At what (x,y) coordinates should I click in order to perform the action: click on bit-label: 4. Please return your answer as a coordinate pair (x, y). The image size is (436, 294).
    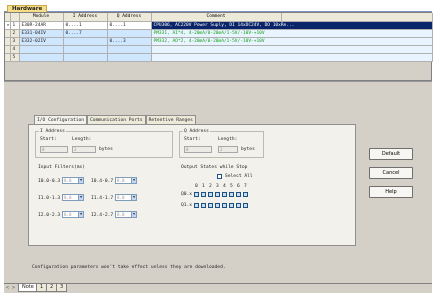
    Looking at the image, I should click on (224, 186).